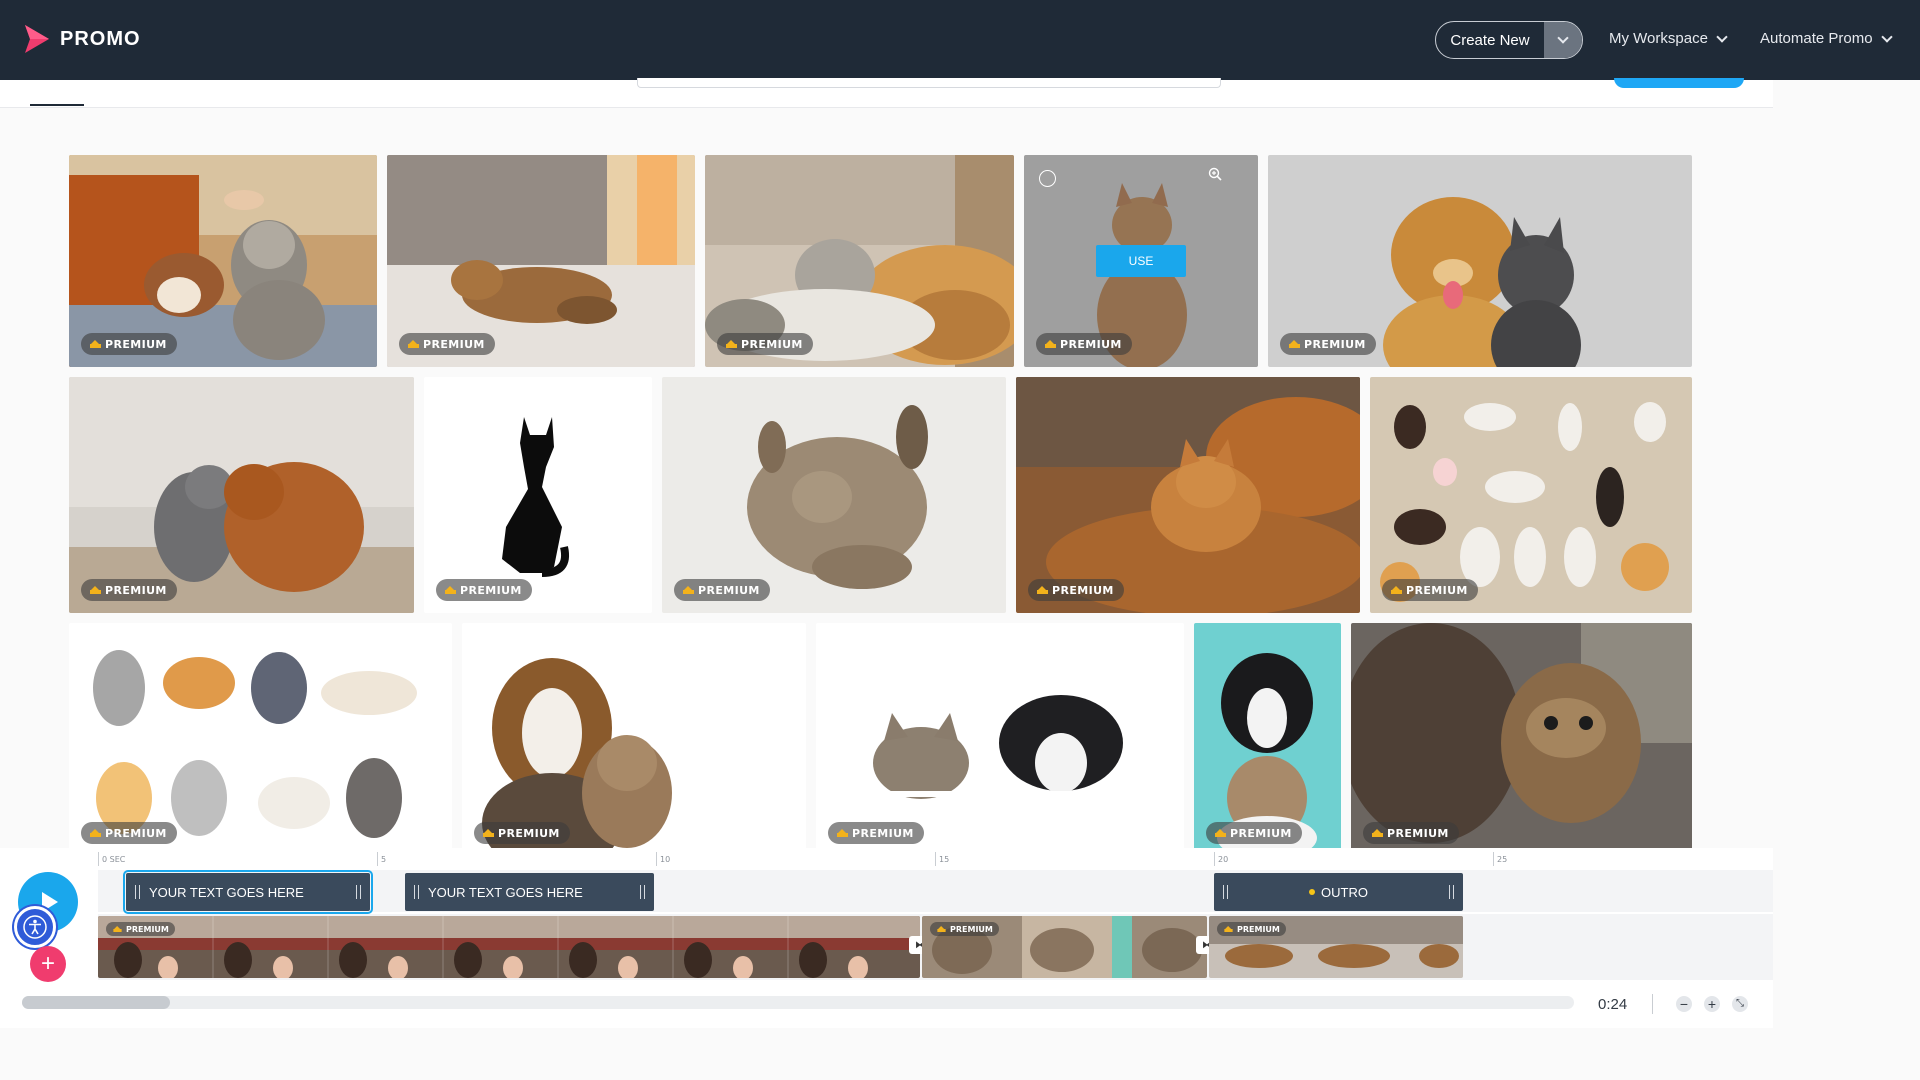  I want to click on automate-promo-menu: Automate Promo, so click(1826, 38).